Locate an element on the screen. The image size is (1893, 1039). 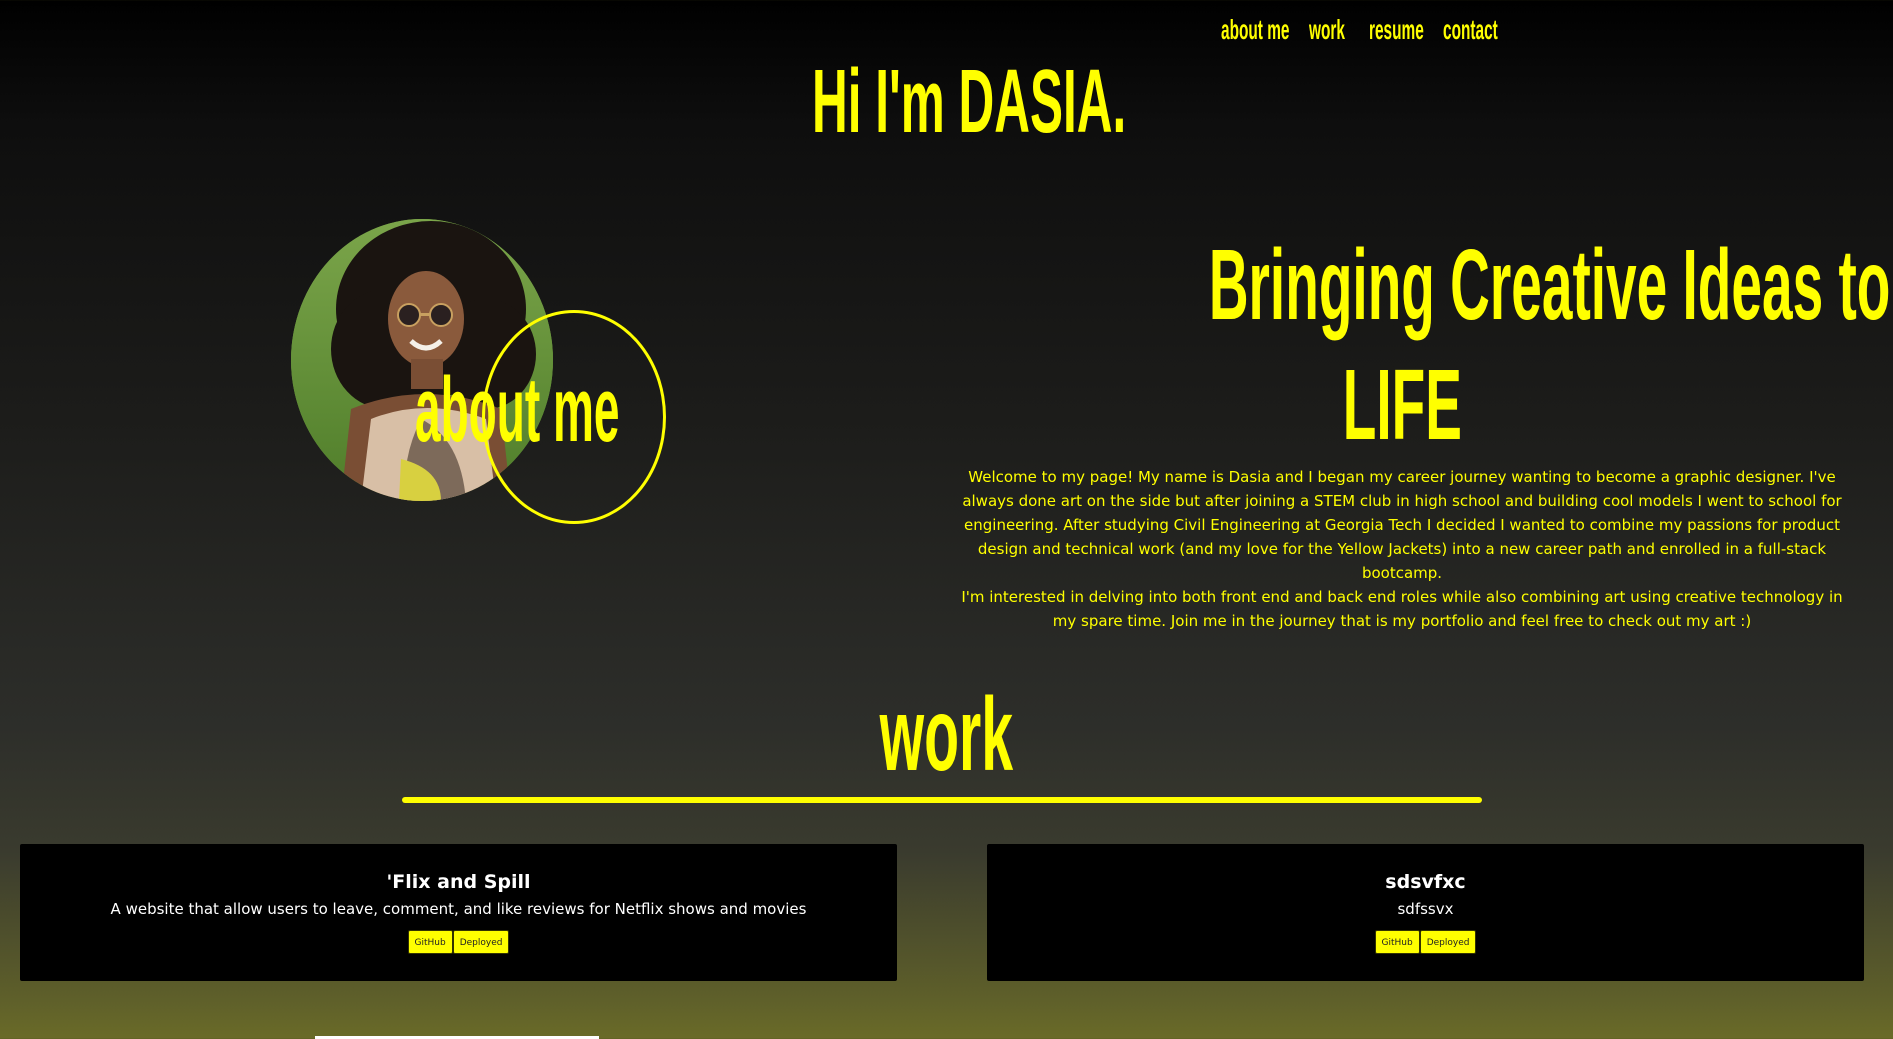
nav-link-work: work is located at coordinates (1327, 30).